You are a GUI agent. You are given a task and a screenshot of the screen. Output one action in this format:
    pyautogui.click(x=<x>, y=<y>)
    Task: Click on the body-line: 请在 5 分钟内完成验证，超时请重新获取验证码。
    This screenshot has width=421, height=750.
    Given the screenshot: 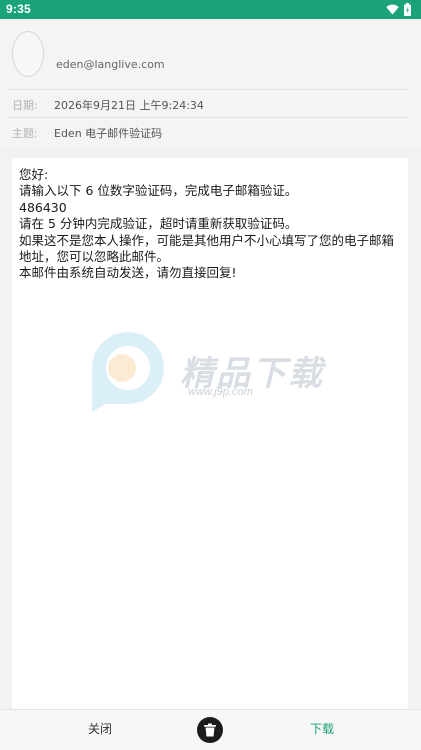 What is the action you would take?
    pyautogui.click(x=158, y=224)
    